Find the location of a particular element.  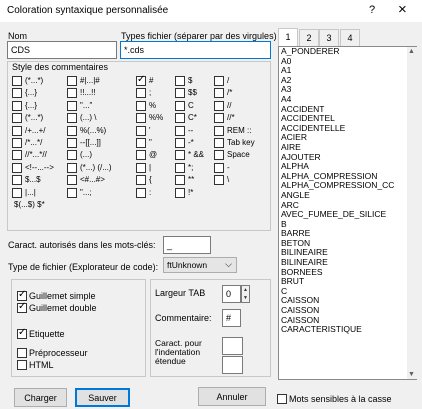

keyword-scrollbar: ▲ ▼ is located at coordinates (412, 213).